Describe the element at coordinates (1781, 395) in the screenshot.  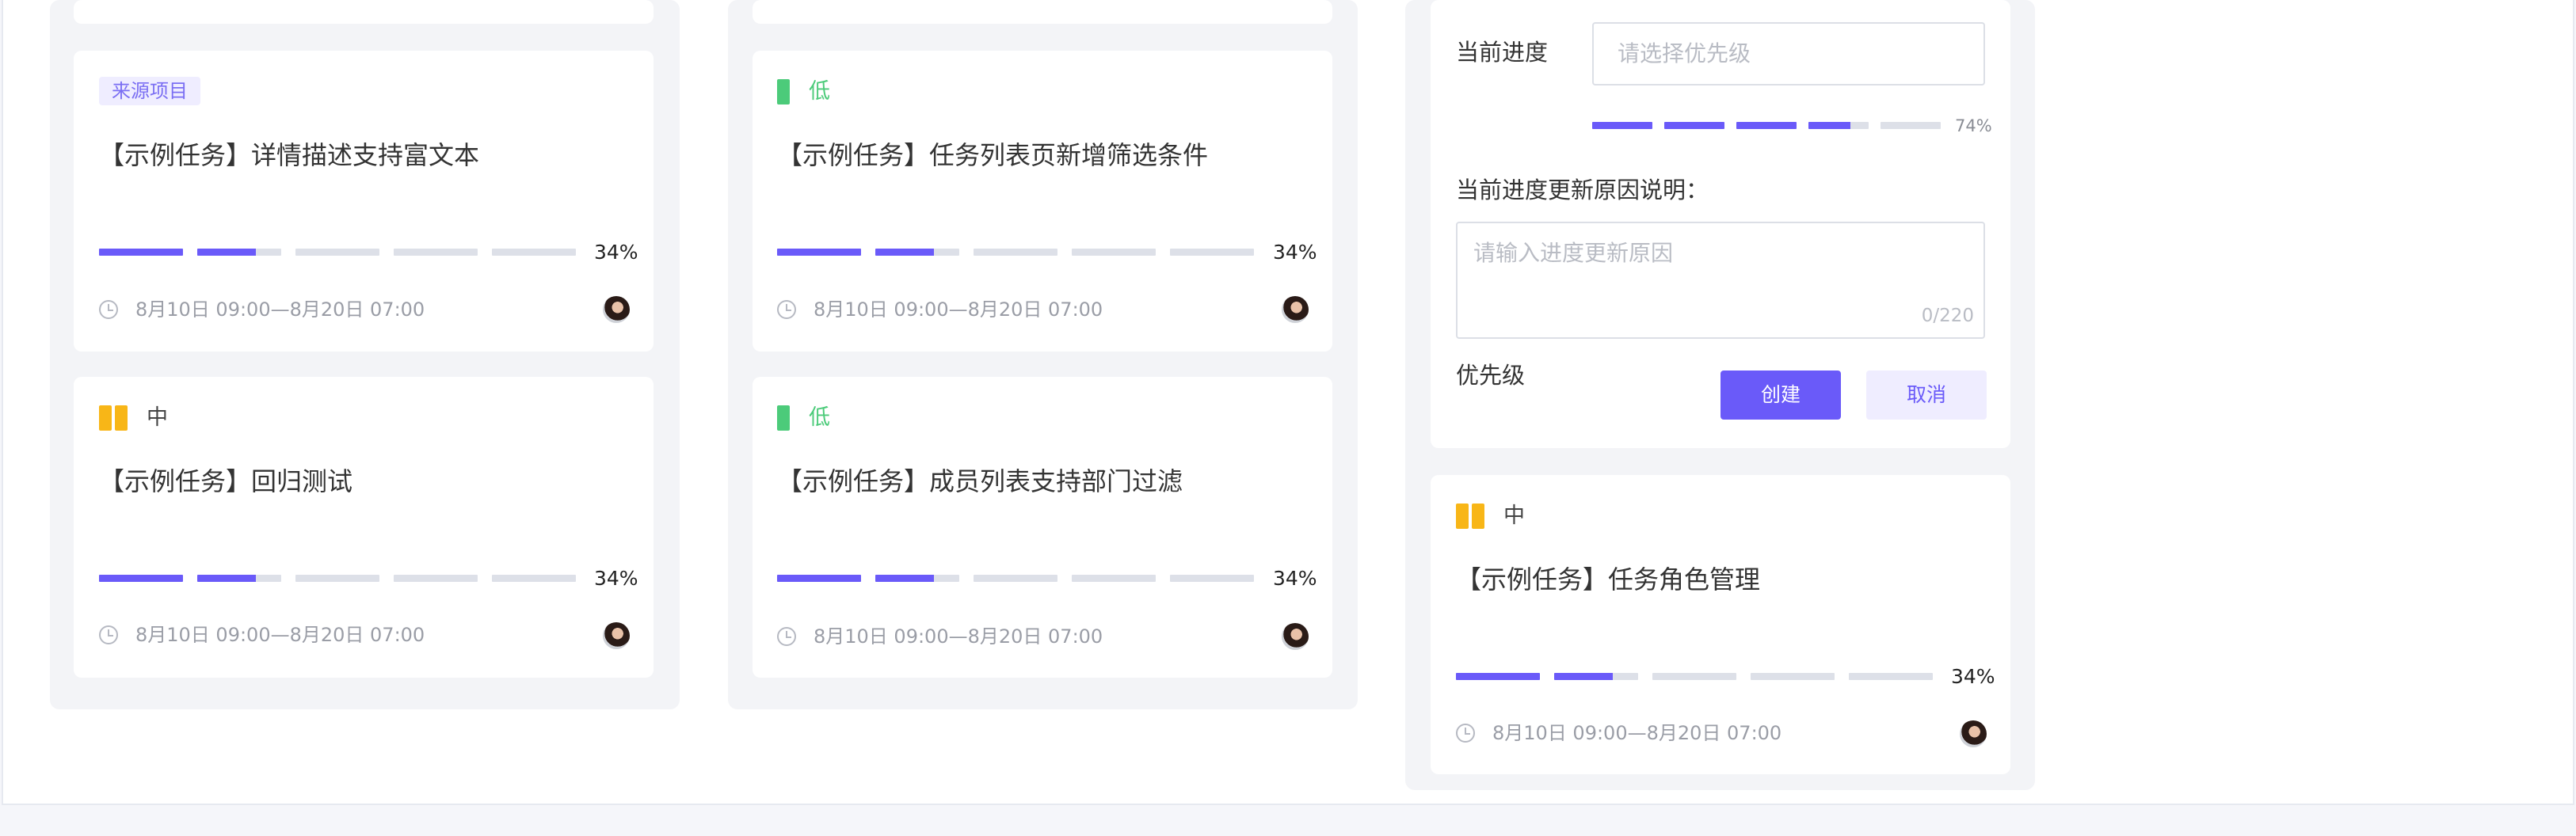
I see `create-button: 创建` at that location.